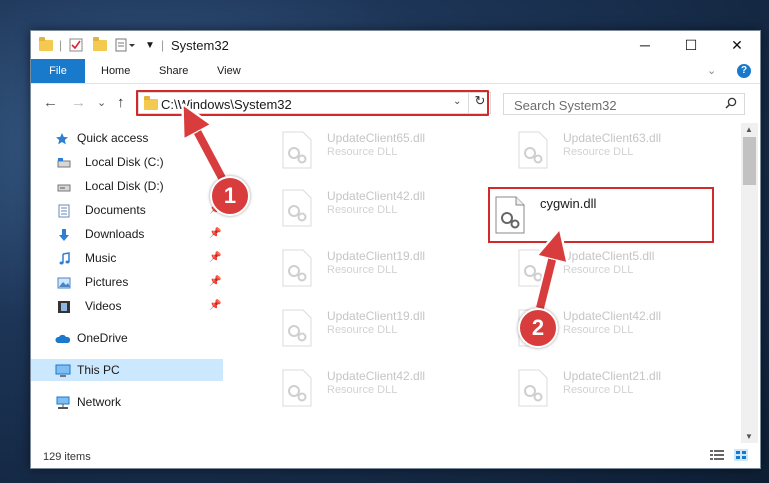 The height and width of the screenshot is (483, 769). What do you see at coordinates (173, 71) in the screenshot?
I see `tab-share: Share` at bounding box center [173, 71].